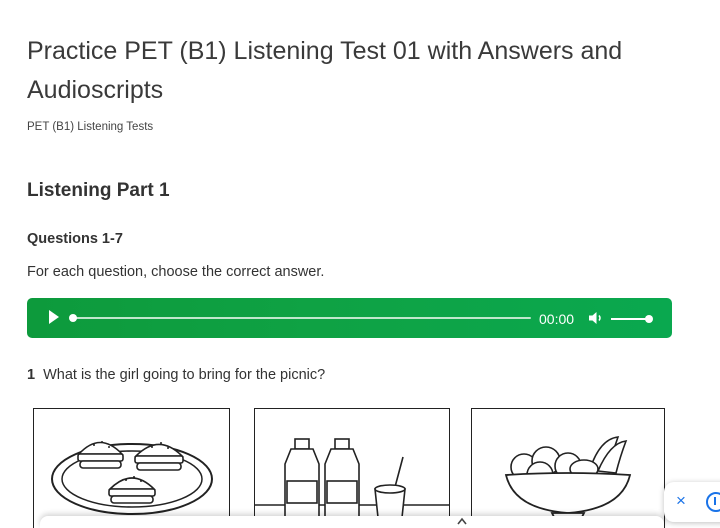 The width and height of the screenshot is (720, 528). I want to click on chevron-up-icon, so click(462, 521).